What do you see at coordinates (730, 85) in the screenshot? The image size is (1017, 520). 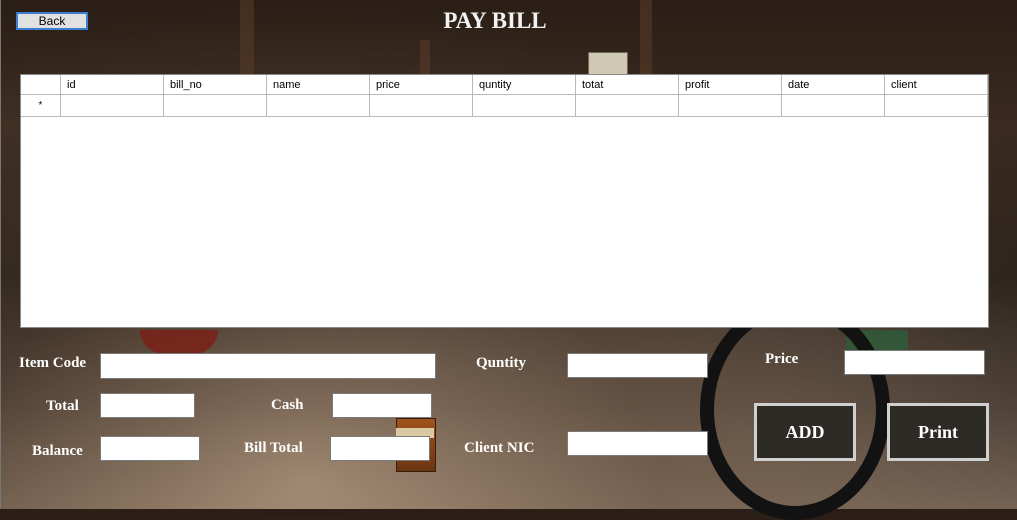 I see `column-header-profit: profit` at bounding box center [730, 85].